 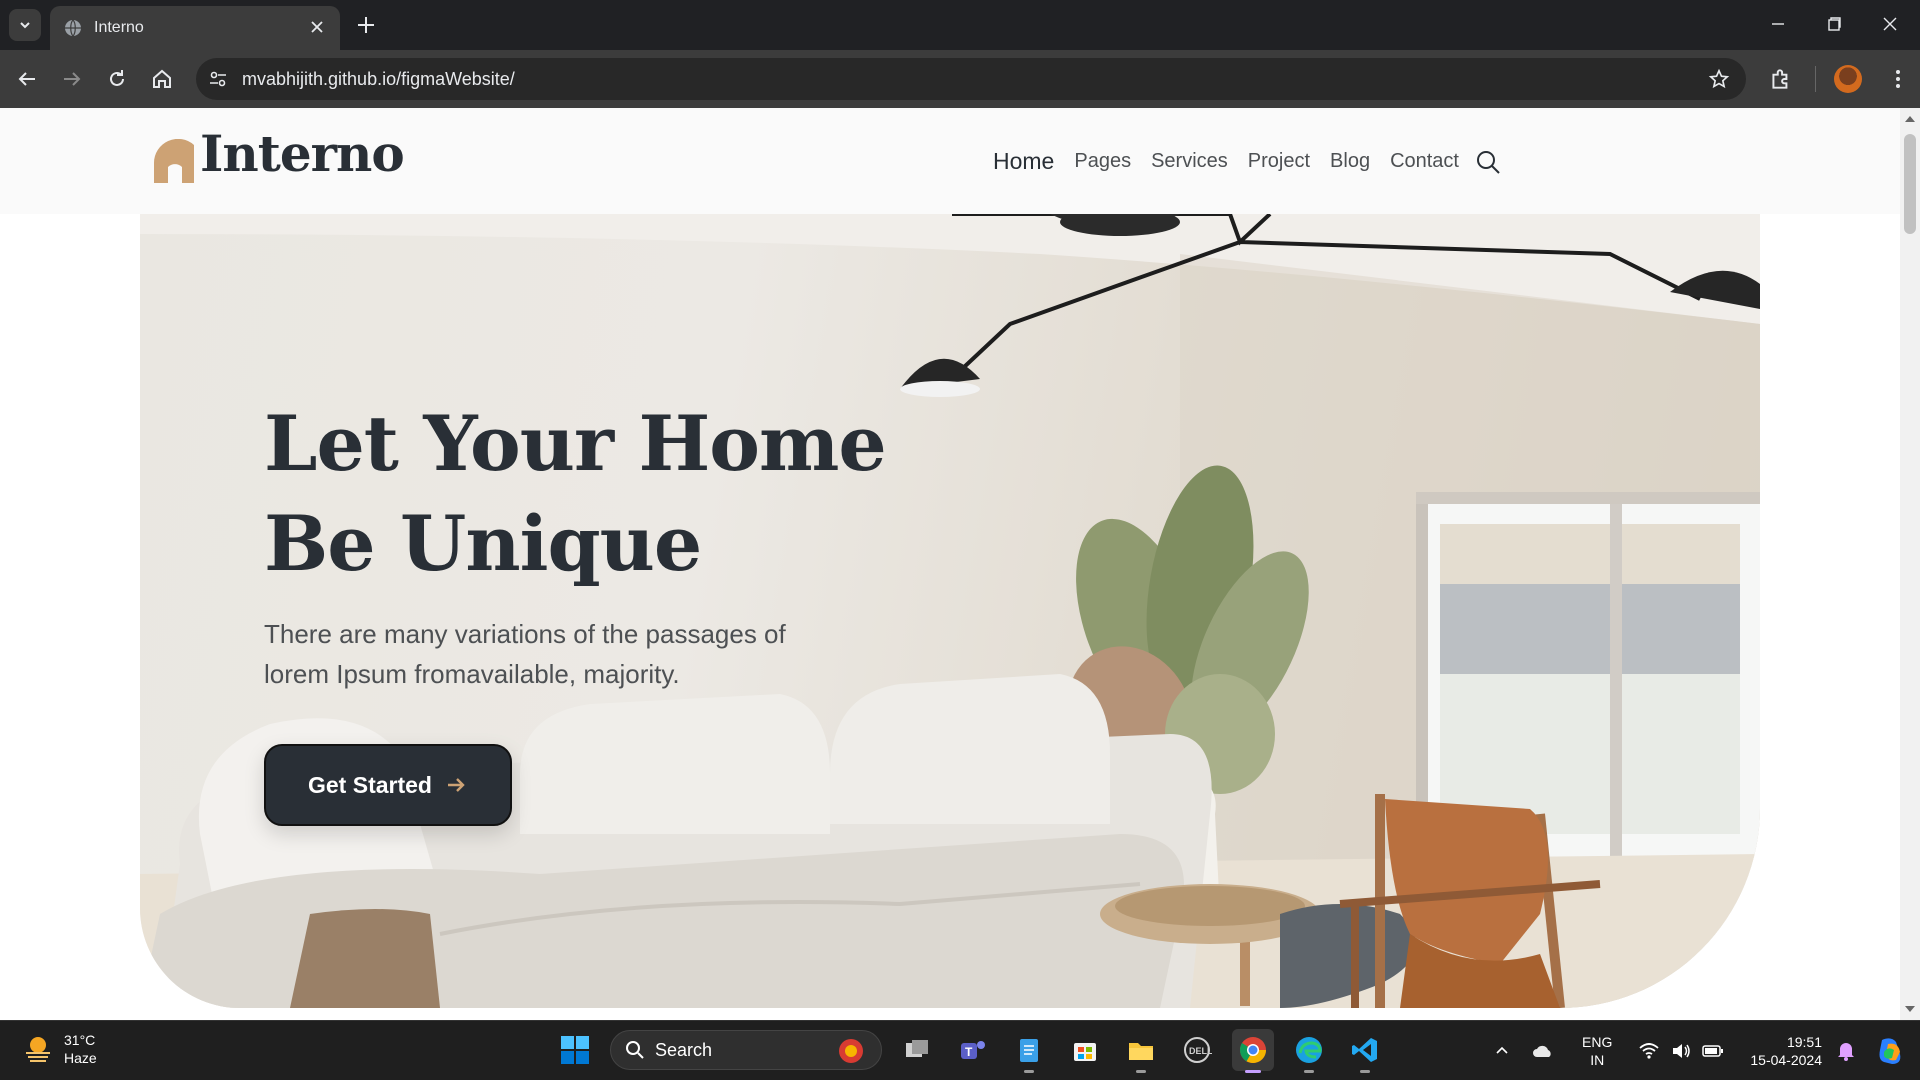 I want to click on nav-pages: Pages, so click(x=1102, y=161).